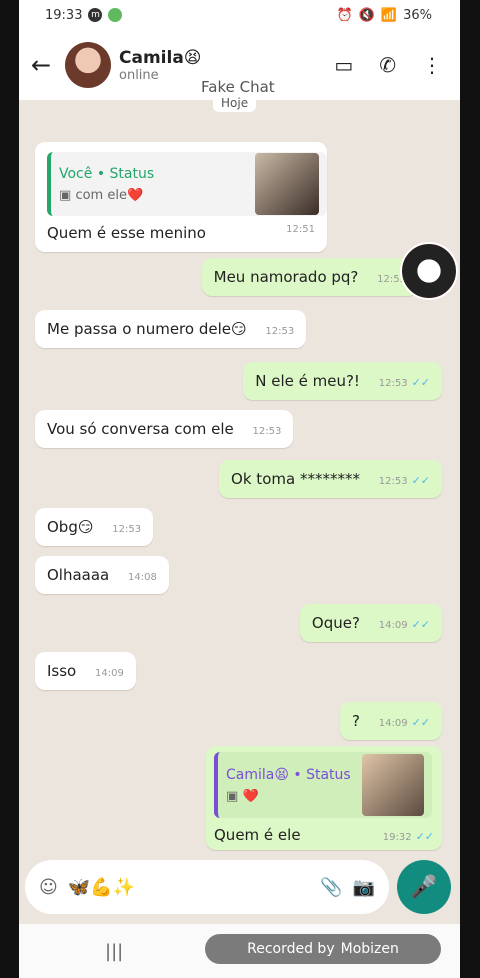  What do you see at coordinates (387, 65) in the screenshot?
I see `phone-call-icon: ✆` at bounding box center [387, 65].